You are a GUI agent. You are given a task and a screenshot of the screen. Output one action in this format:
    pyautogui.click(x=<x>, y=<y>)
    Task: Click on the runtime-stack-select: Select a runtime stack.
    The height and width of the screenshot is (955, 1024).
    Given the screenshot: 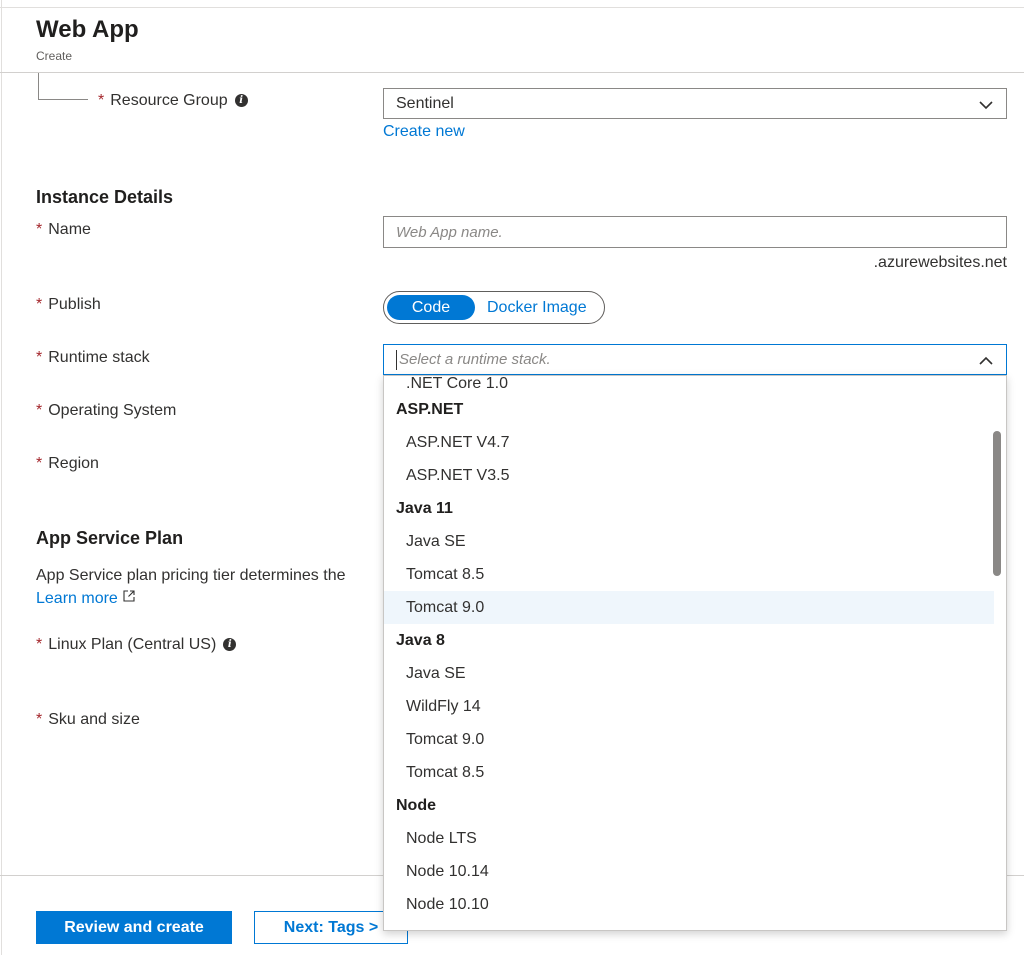 What is the action you would take?
    pyautogui.click(x=695, y=359)
    